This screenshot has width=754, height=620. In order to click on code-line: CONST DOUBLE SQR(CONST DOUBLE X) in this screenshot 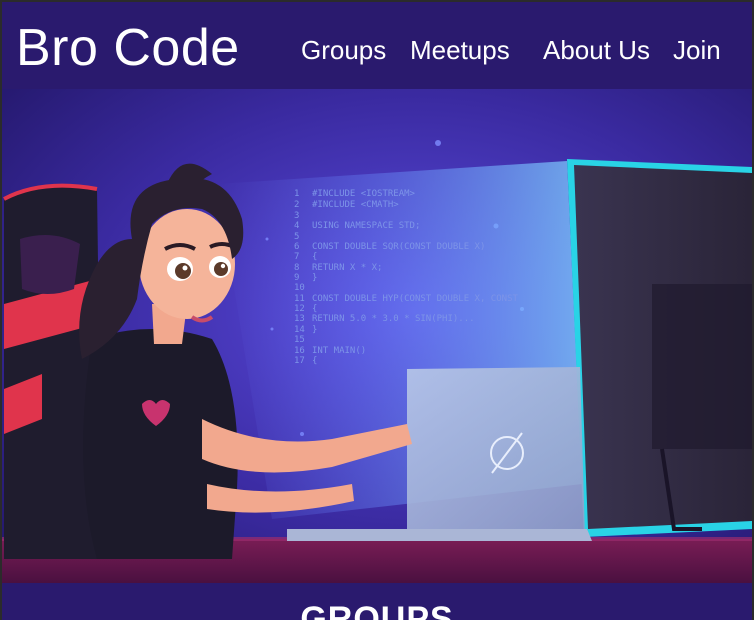, I will do `click(398, 247)`.